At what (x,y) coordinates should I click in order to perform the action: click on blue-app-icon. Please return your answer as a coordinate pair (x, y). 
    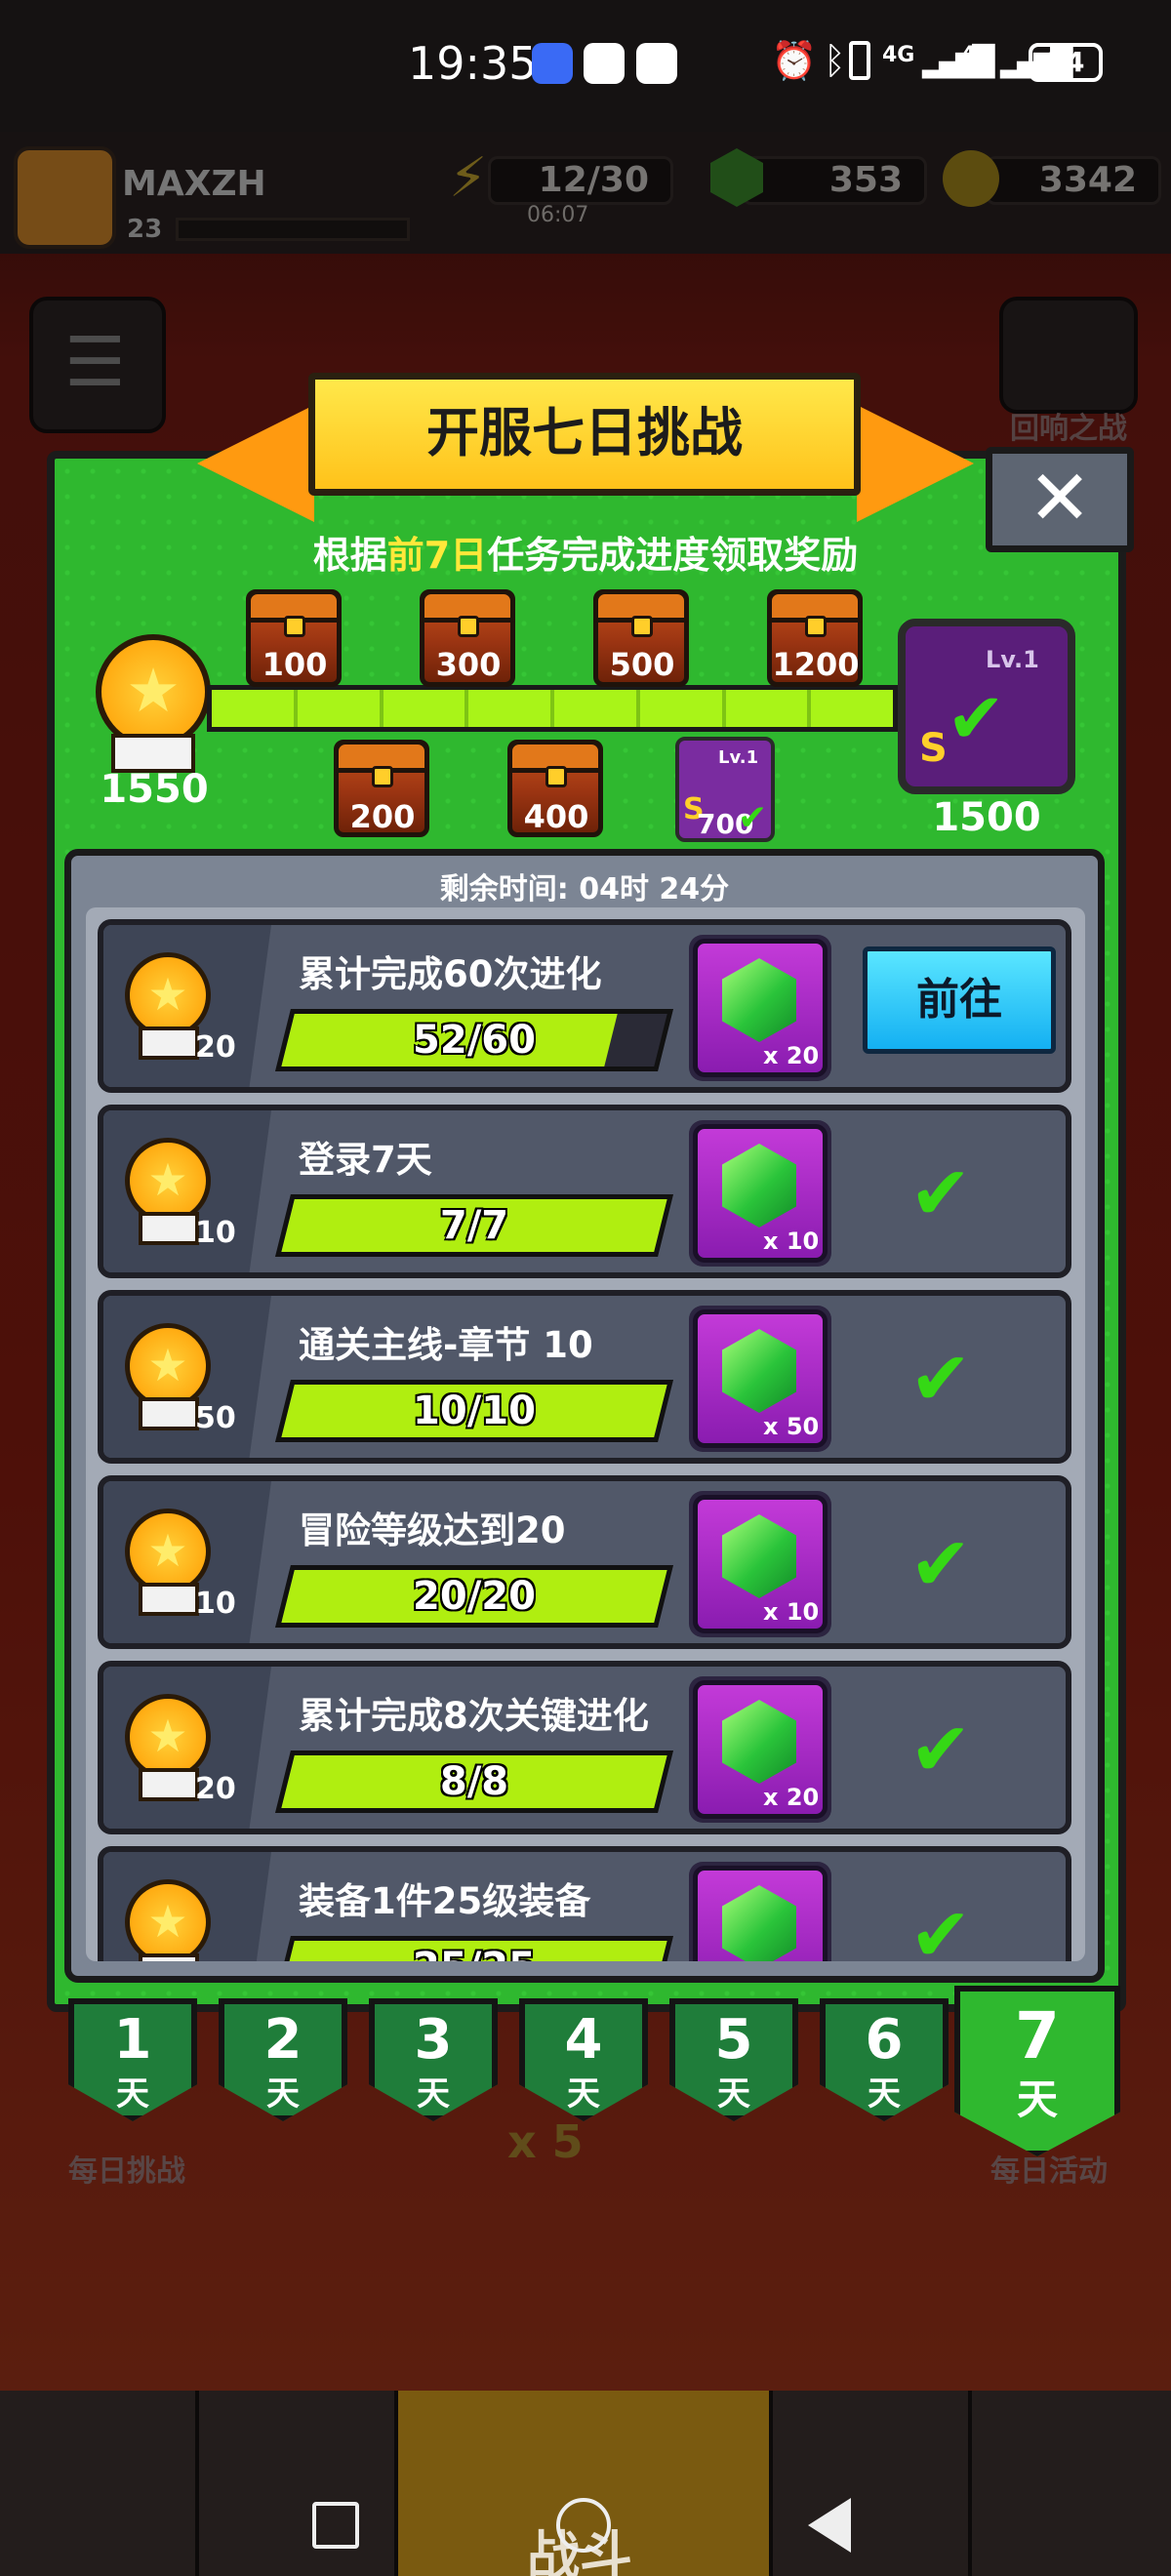
    Looking at the image, I should click on (552, 63).